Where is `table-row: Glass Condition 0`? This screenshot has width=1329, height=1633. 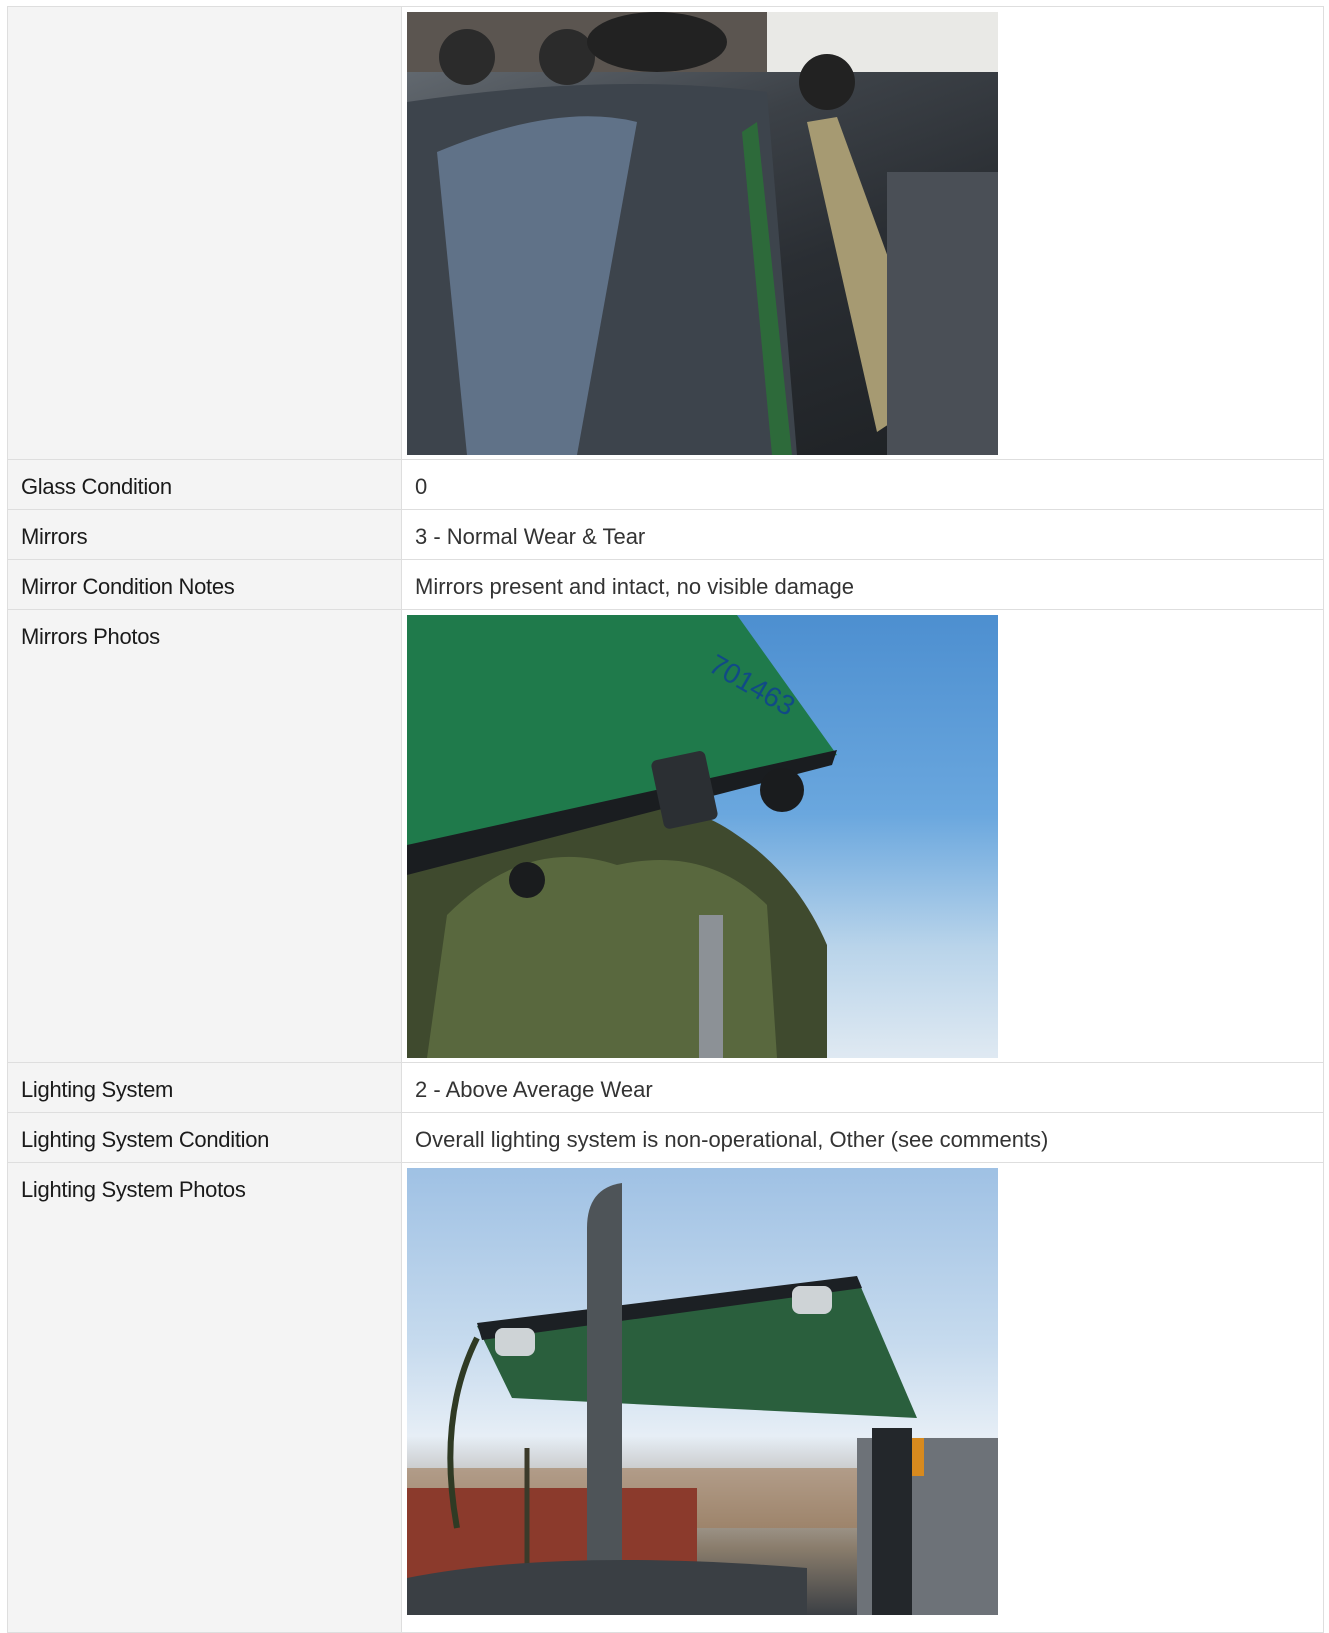 table-row: Glass Condition 0 is located at coordinates (665, 484).